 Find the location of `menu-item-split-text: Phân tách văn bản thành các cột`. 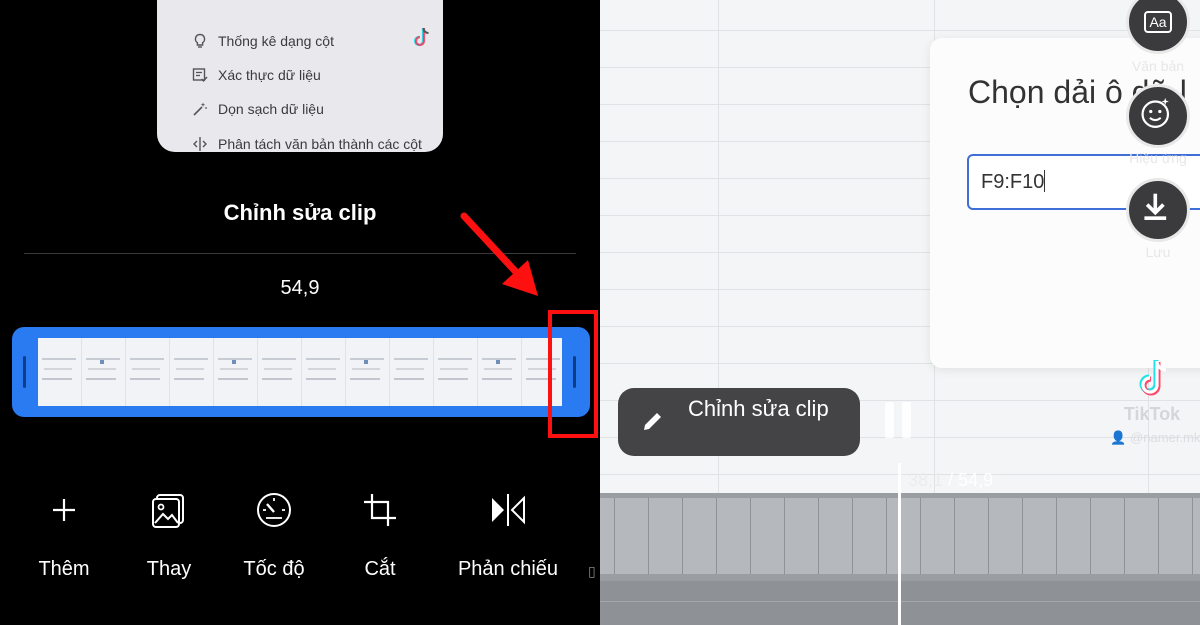

menu-item-split-text: Phân tách văn bản thành các cột is located at coordinates (307, 142).